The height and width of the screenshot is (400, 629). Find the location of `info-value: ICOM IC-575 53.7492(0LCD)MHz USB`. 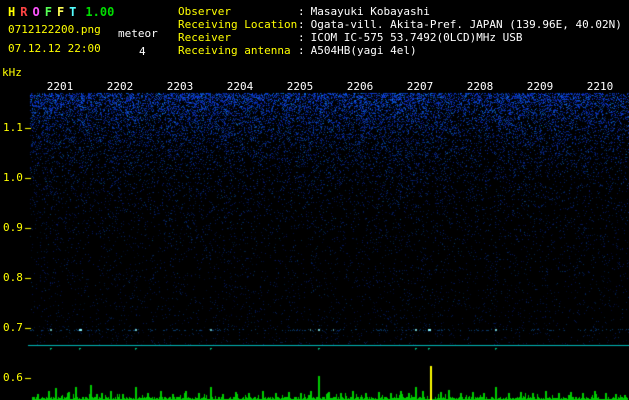

info-value: ICOM IC-575 53.7492(0LCD)MHz USB is located at coordinates (416, 37).